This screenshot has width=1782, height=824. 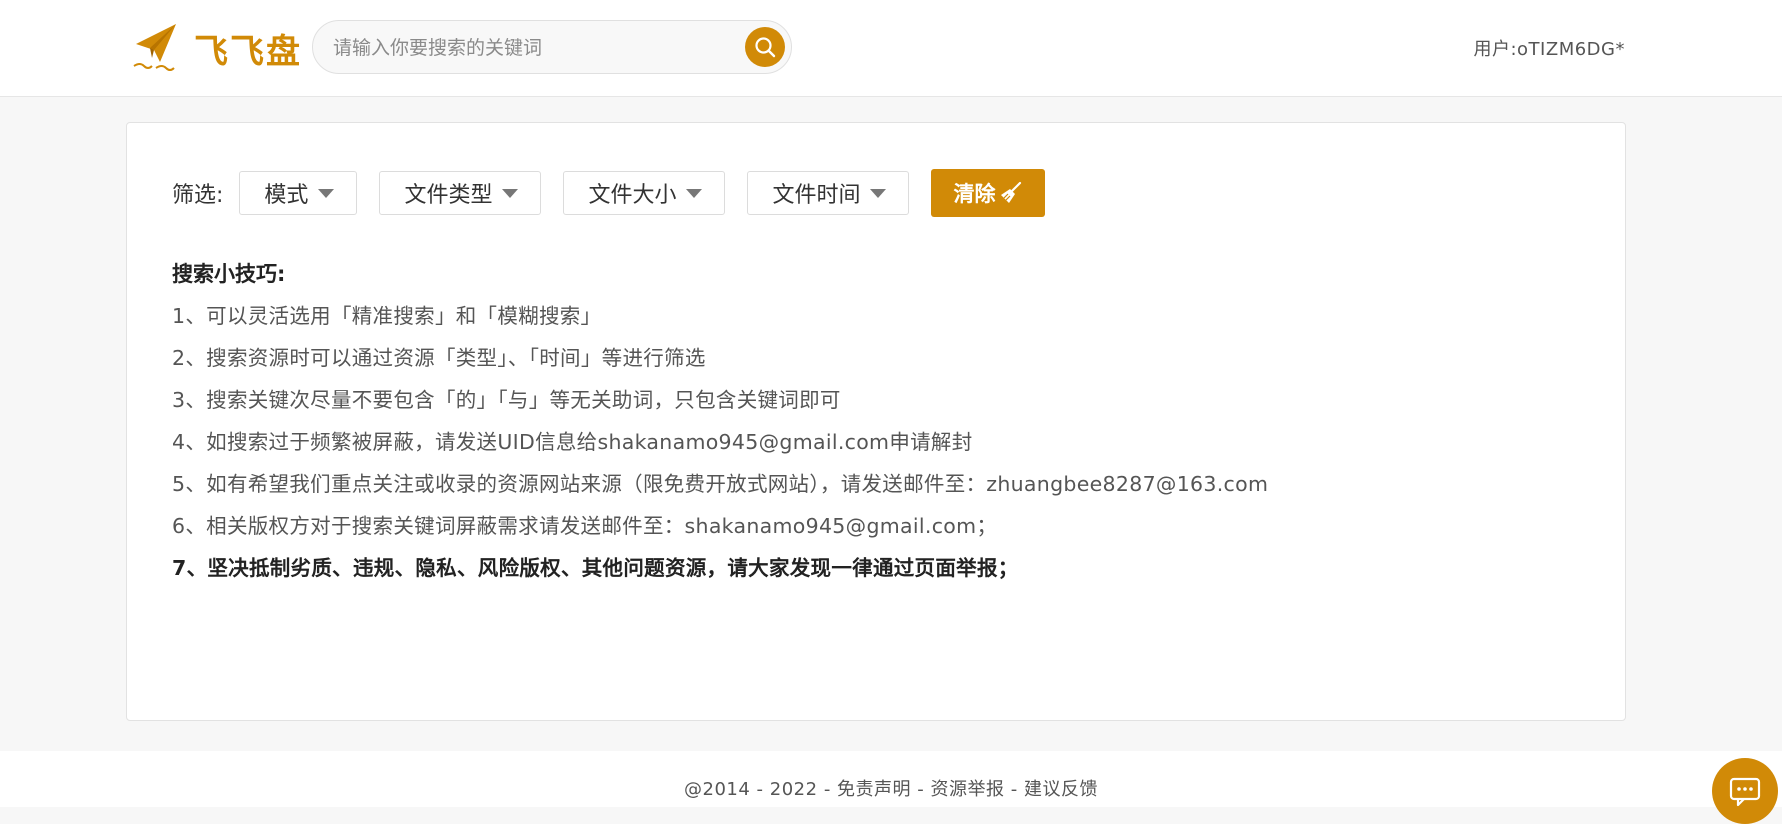 What do you see at coordinates (1011, 192) in the screenshot?
I see `broom-icon` at bounding box center [1011, 192].